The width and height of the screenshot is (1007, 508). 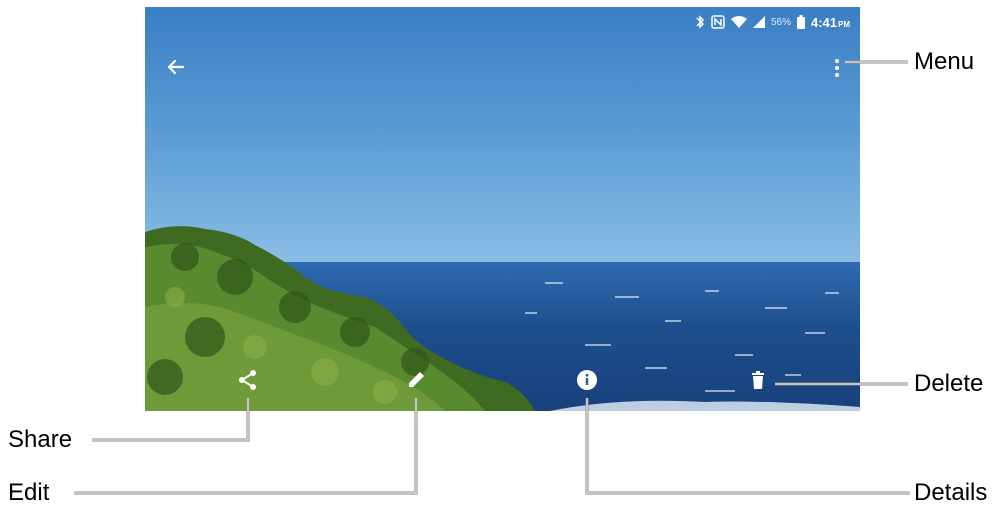 I want to click on menu-button, so click(x=837, y=68).